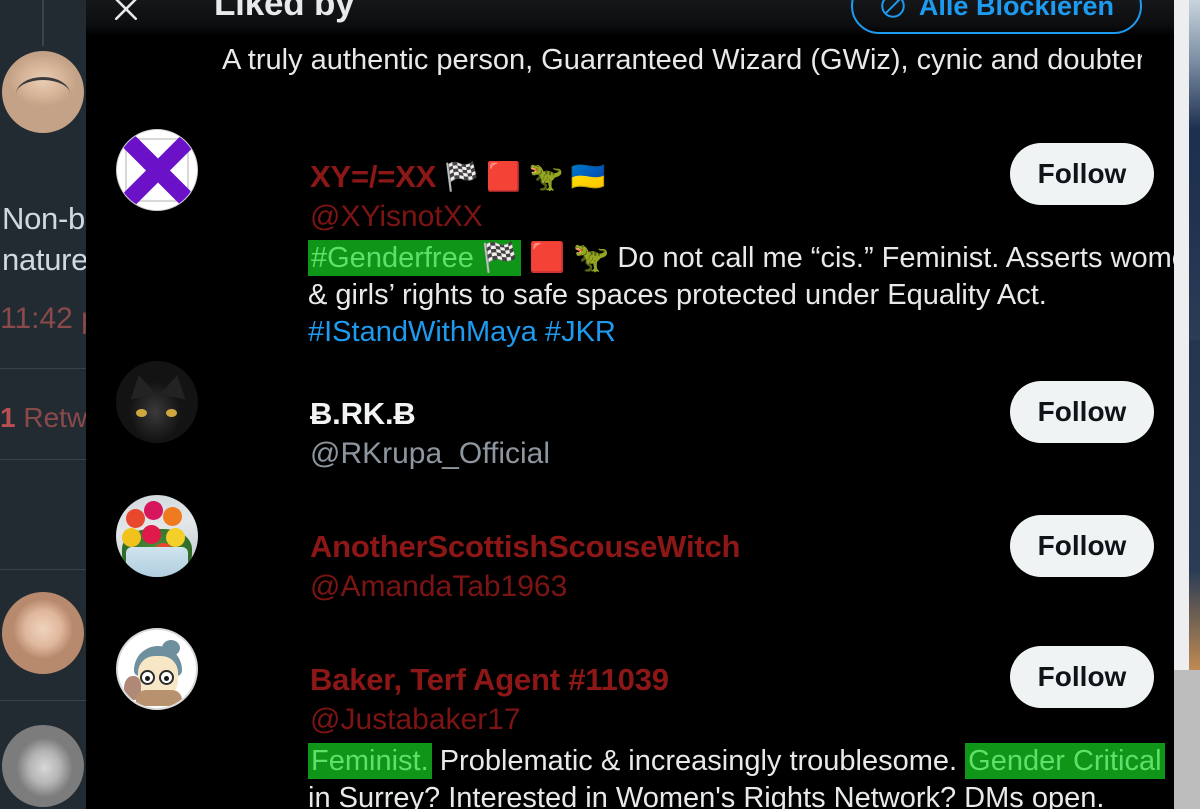  I want to click on background-avatar-bottom, so click(43, 766).